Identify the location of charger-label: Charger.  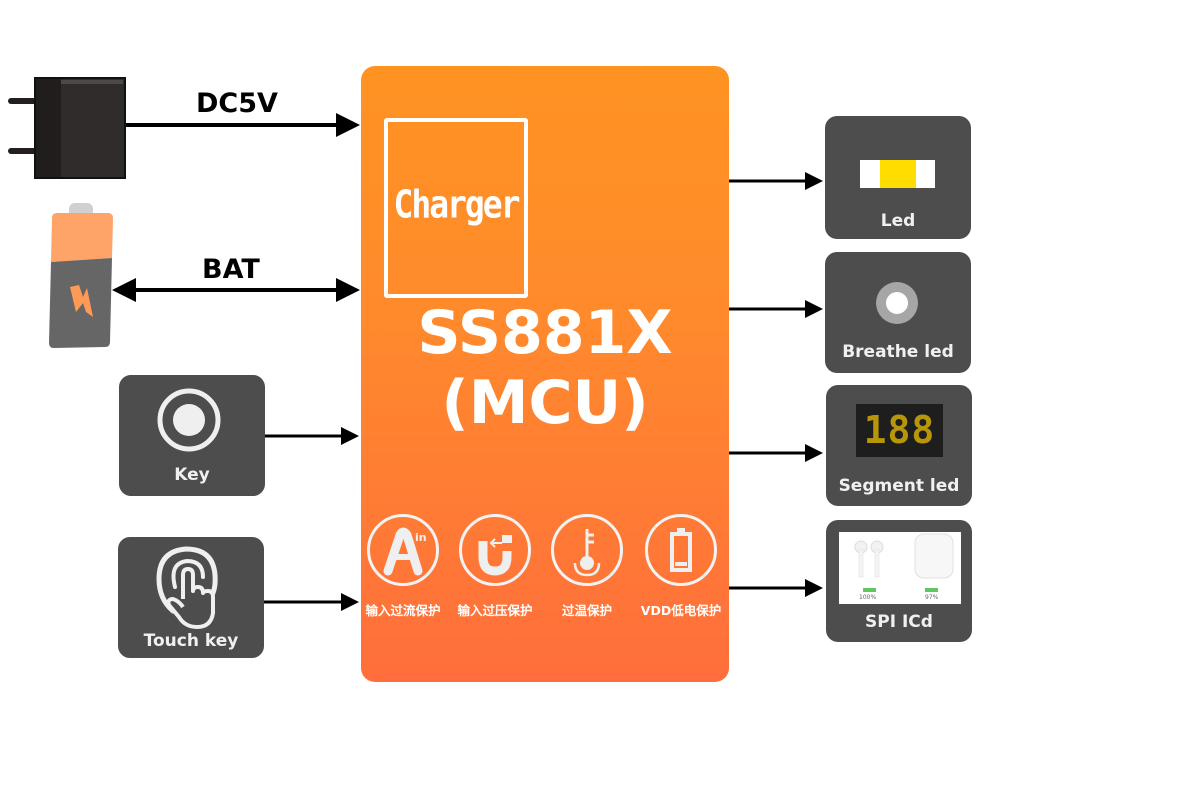
(456, 204).